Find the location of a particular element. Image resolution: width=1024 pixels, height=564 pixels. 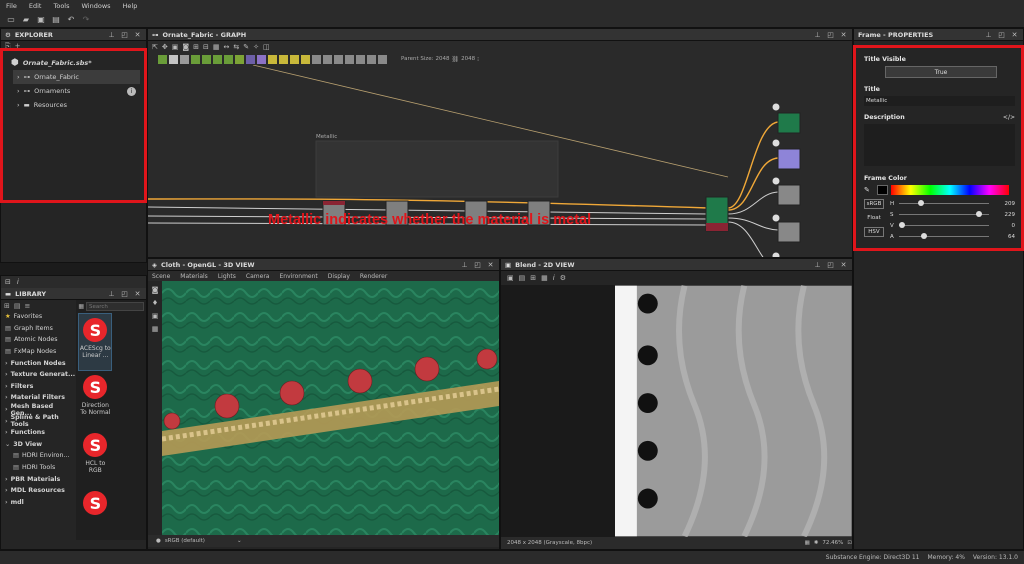

code-icon: </> is located at coordinates (1009, 117).